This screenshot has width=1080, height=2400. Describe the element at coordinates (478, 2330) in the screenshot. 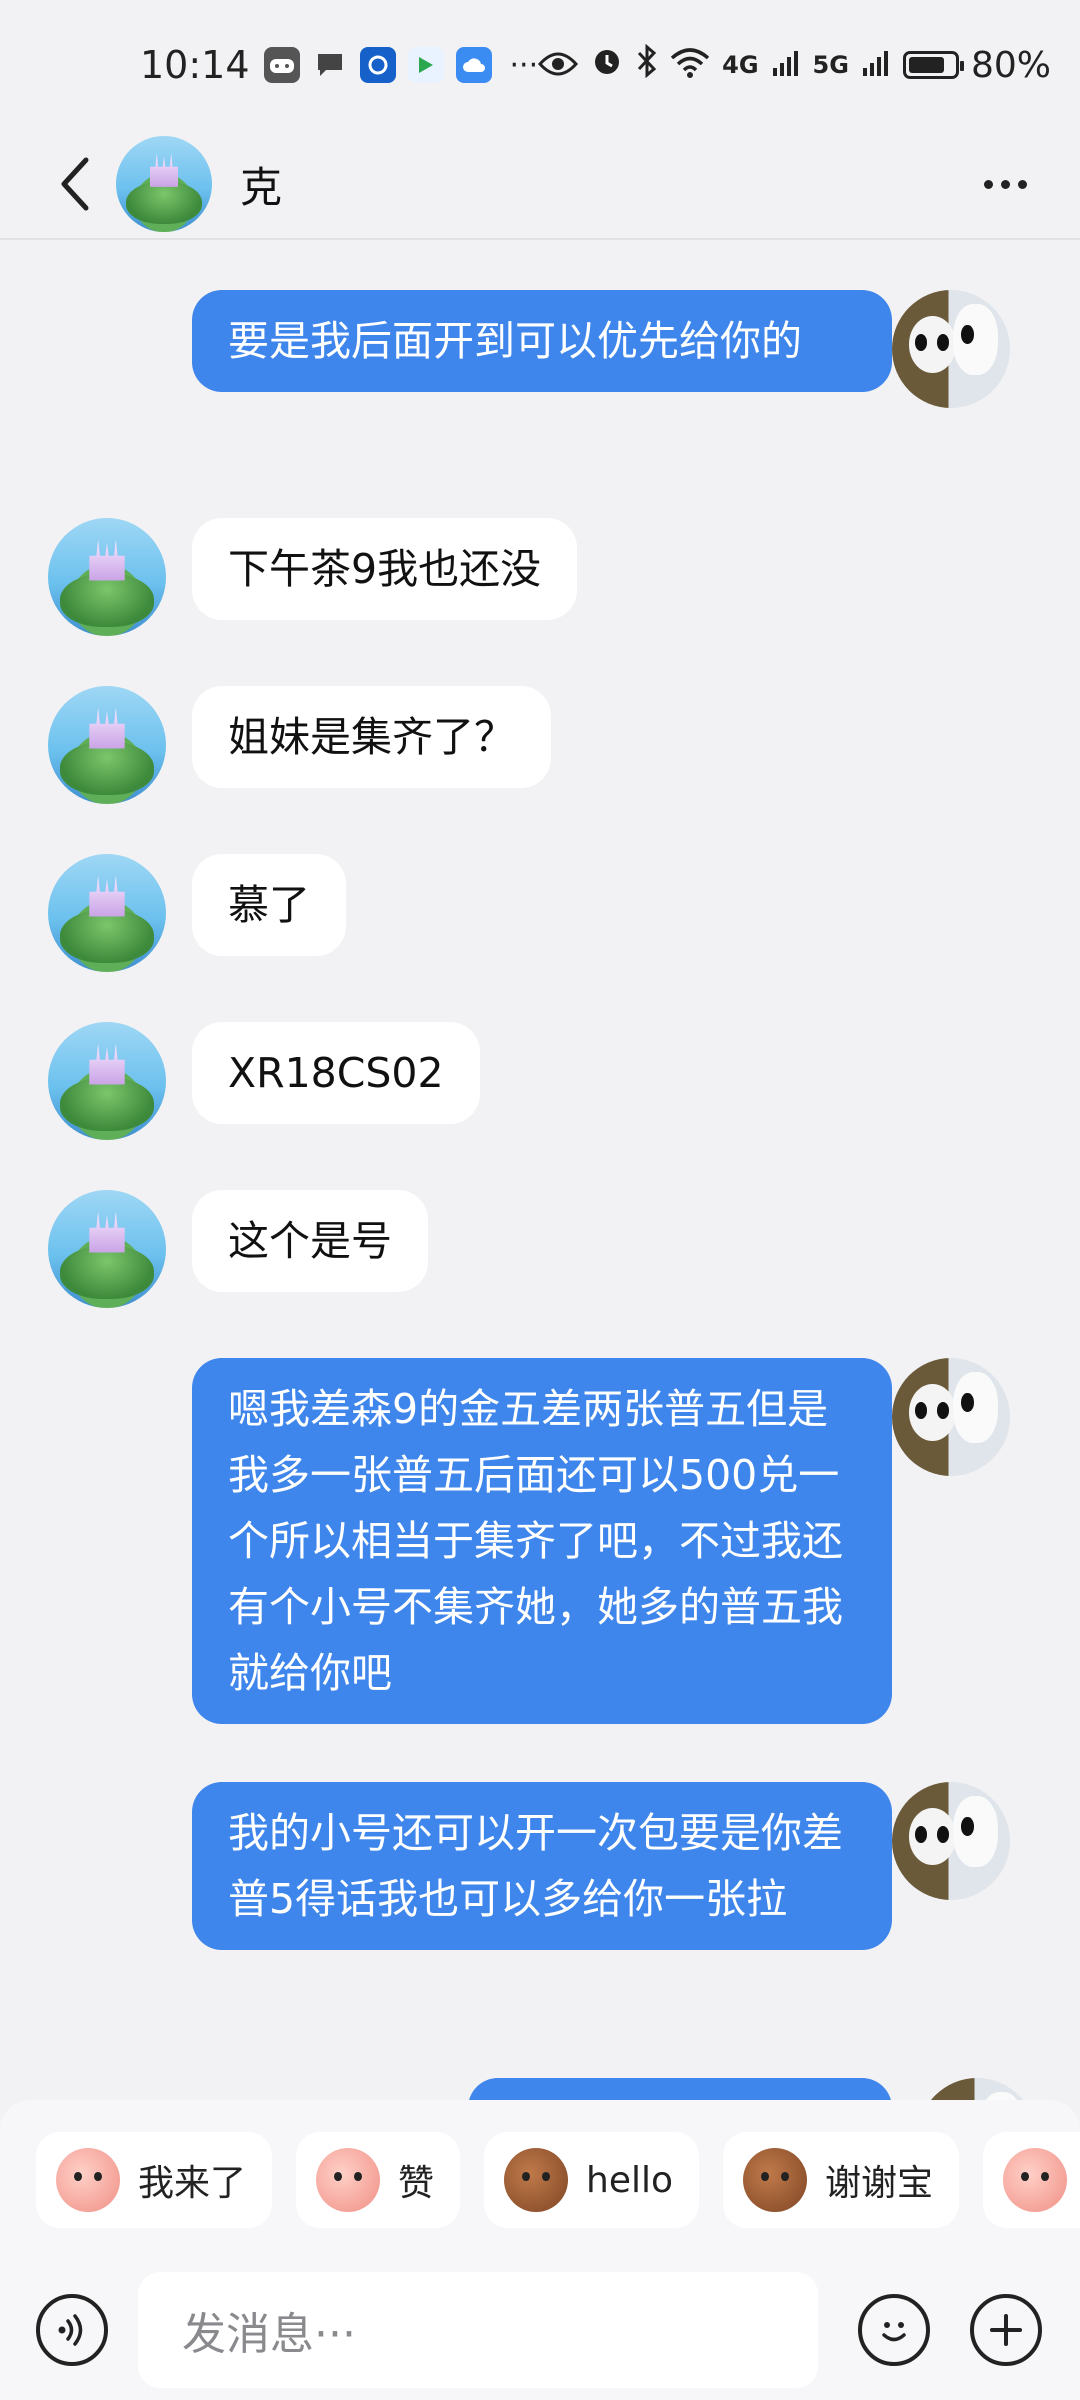

I see `message-input: 发消息···` at that location.